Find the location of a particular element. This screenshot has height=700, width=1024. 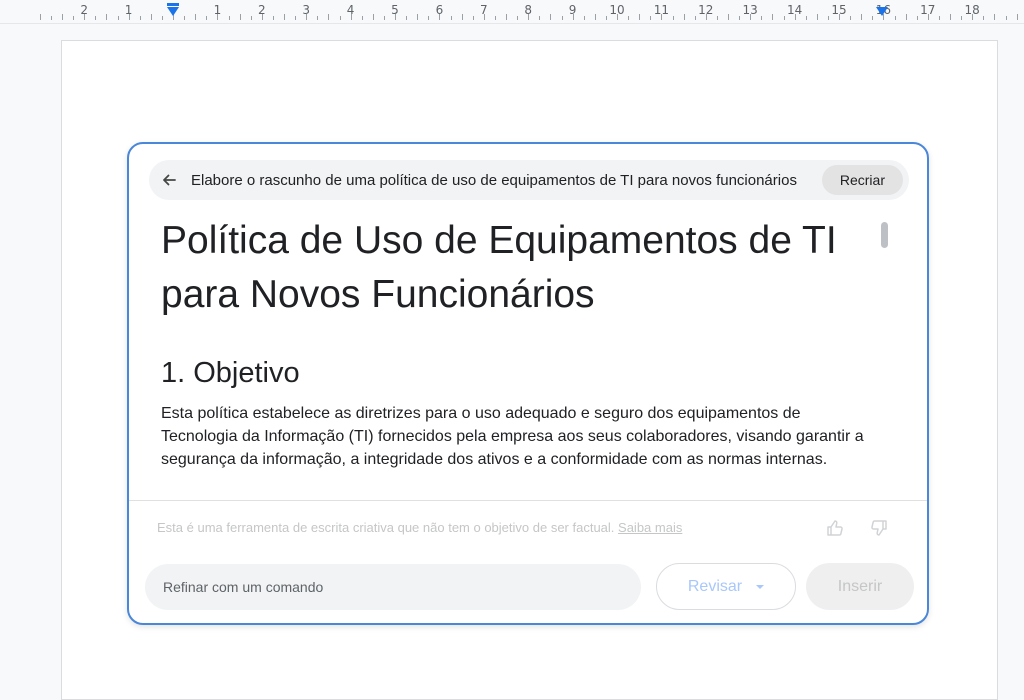

section-heading: 1. Objetivo is located at coordinates (230, 373).